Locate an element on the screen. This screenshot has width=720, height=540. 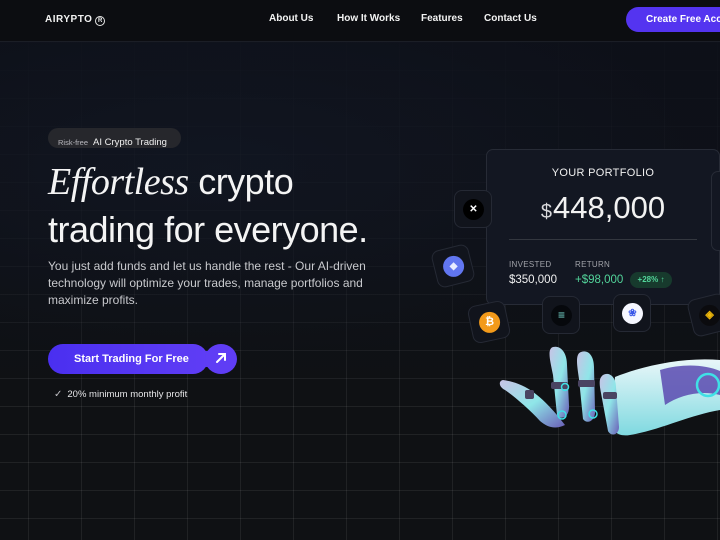
create-account-button: Create Free Account is located at coordinates (673, 19).